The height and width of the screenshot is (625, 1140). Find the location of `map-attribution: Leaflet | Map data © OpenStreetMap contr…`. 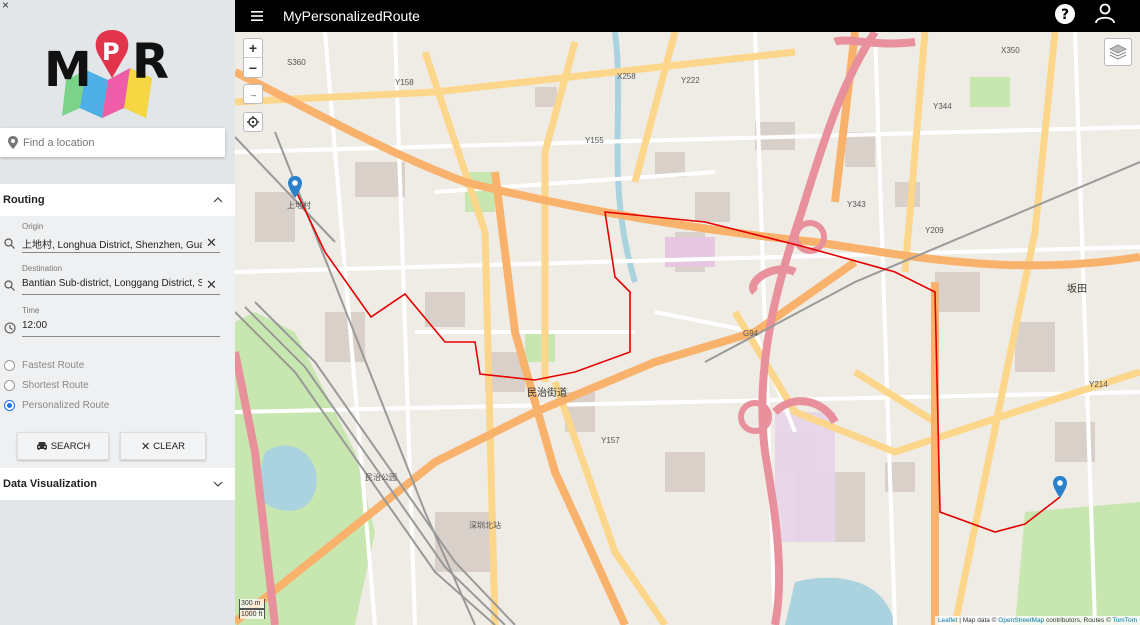

map-attribution: Leaflet | Map data © OpenStreetMap contr… is located at coordinates (1037, 620).